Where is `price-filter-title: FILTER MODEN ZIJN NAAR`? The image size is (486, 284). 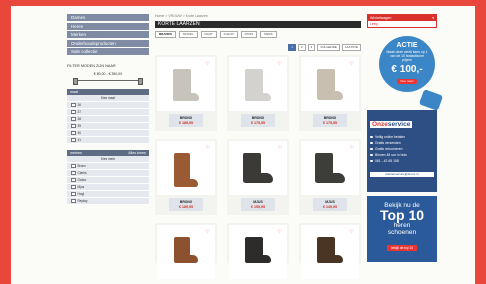
price-filter-title: FILTER MODEN ZIJN NAAR is located at coordinates (91, 66).